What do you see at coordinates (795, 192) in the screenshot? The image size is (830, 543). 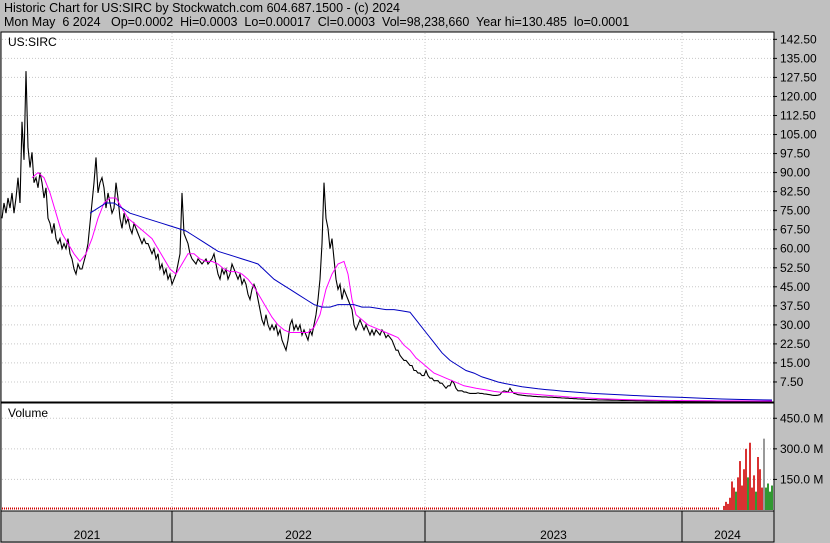 I see `price-tick-label: 82.50` at bounding box center [795, 192].